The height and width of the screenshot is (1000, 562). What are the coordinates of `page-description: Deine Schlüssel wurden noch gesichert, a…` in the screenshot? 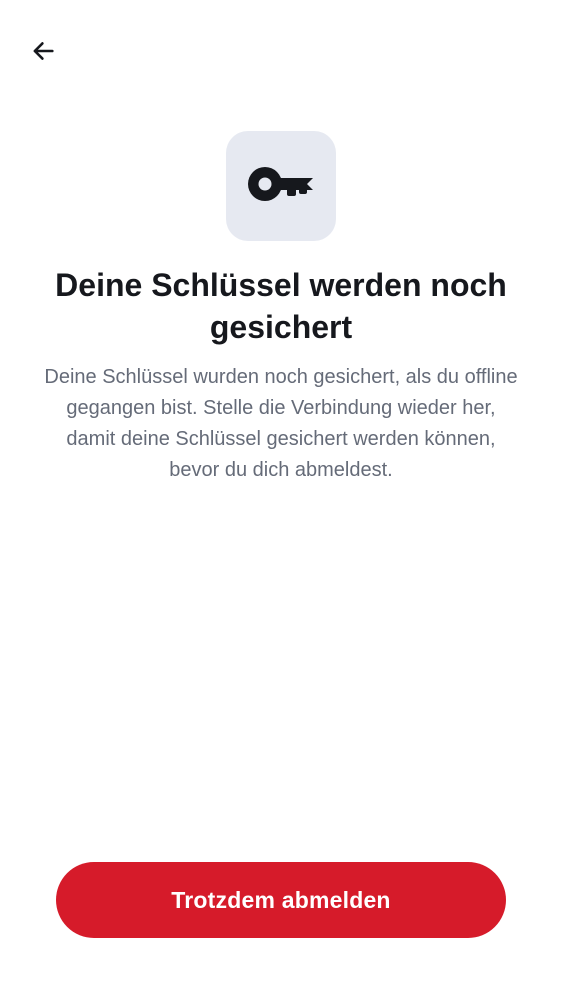 It's located at (281, 423).